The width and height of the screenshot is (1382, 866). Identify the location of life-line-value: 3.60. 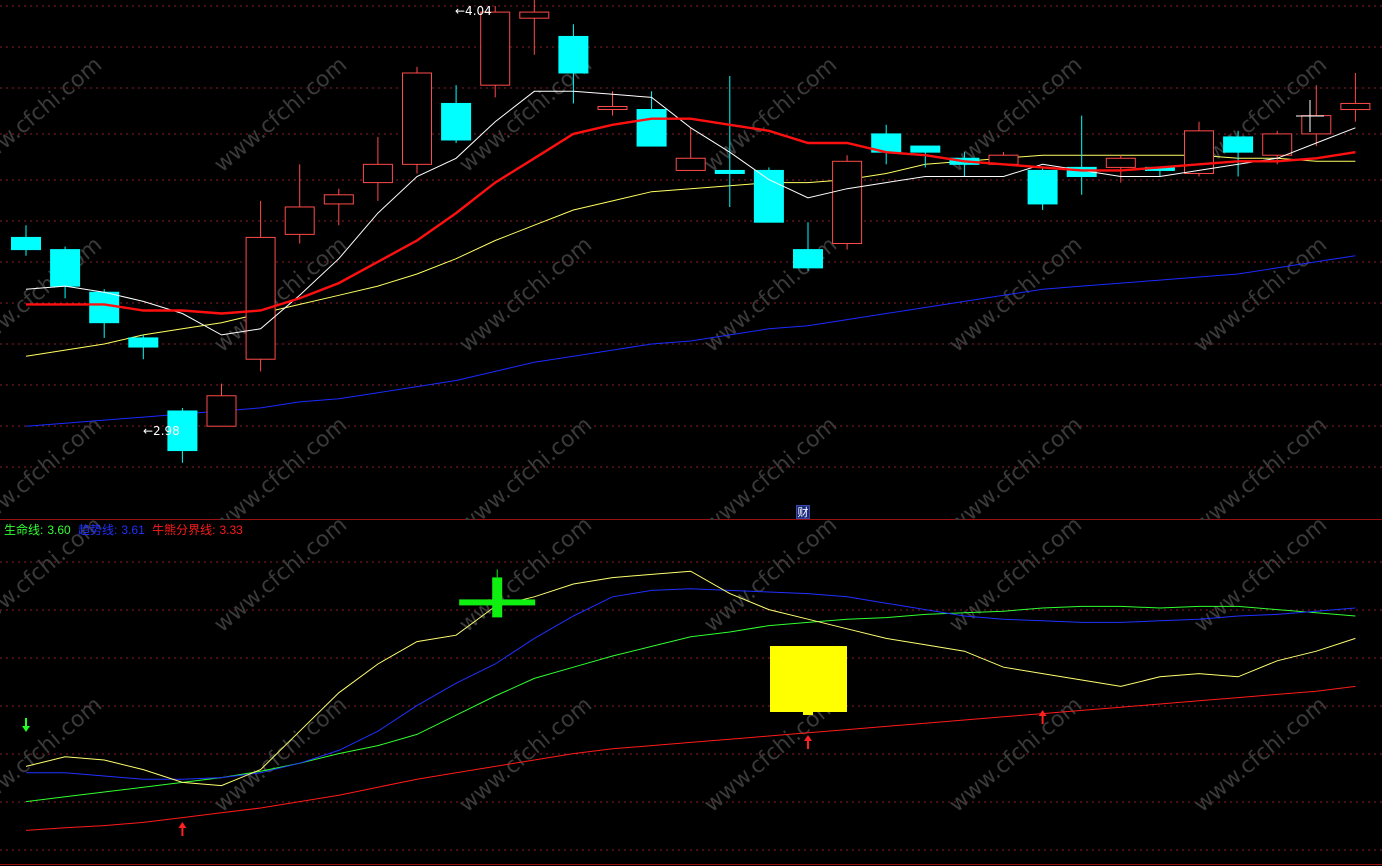
(59, 530).